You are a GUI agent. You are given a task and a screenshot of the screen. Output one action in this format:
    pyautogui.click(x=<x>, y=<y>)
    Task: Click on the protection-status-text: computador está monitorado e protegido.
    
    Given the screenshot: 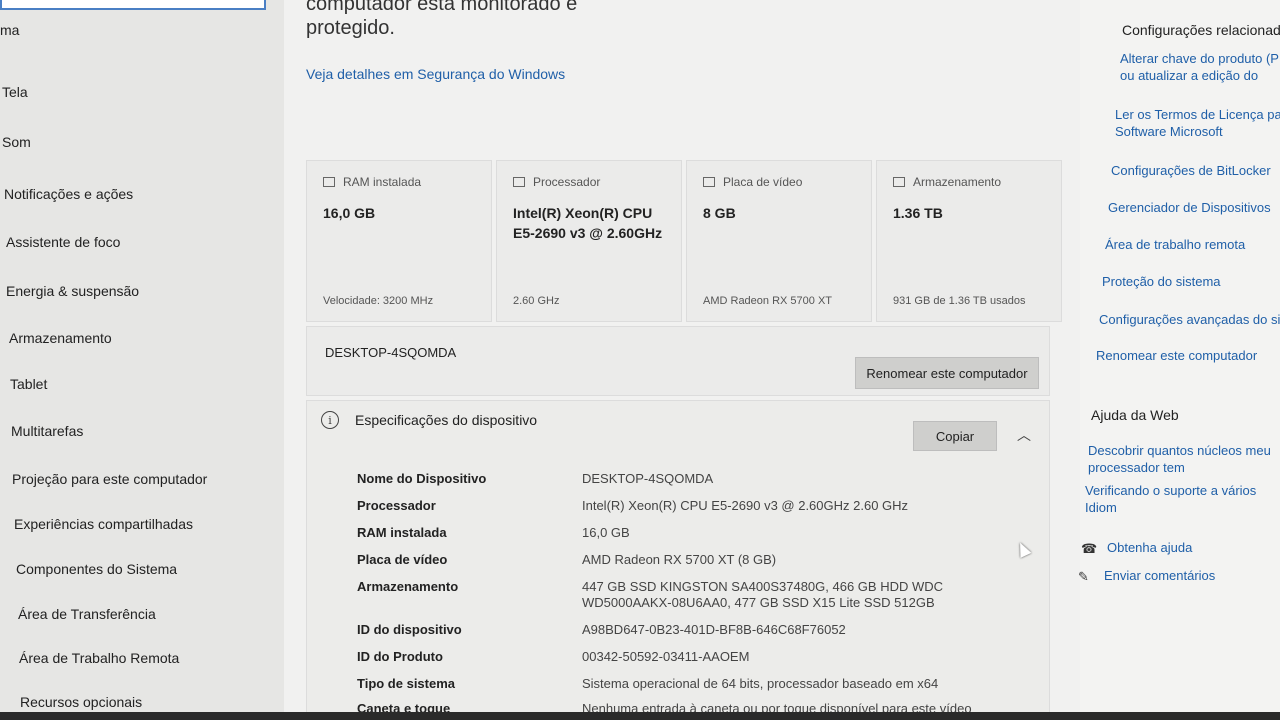 What is the action you would take?
    pyautogui.click(x=441, y=20)
    